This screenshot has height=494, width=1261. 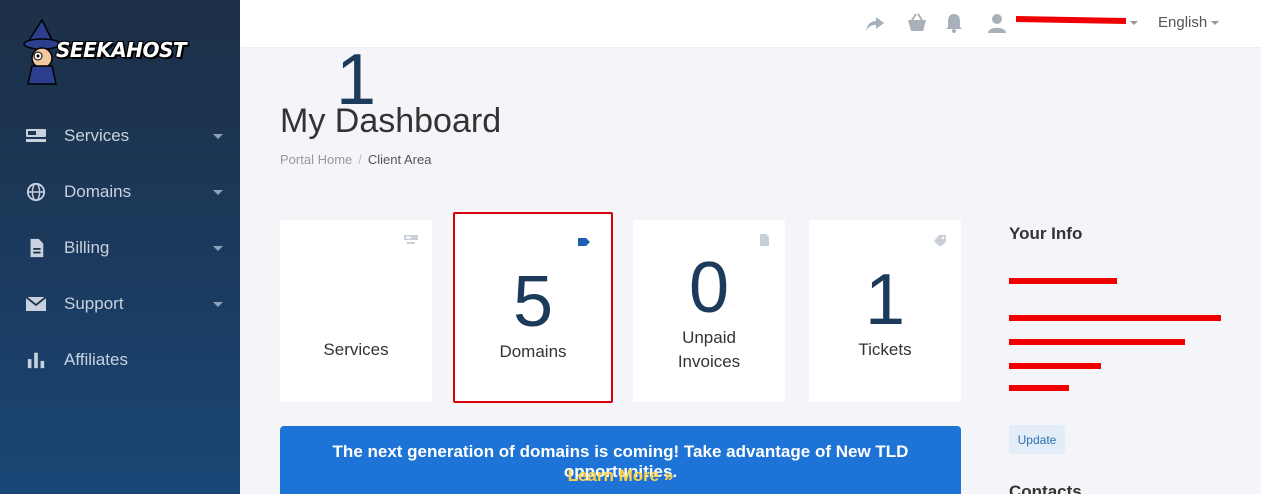 I want to click on language-selector: English, so click(x=1182, y=22).